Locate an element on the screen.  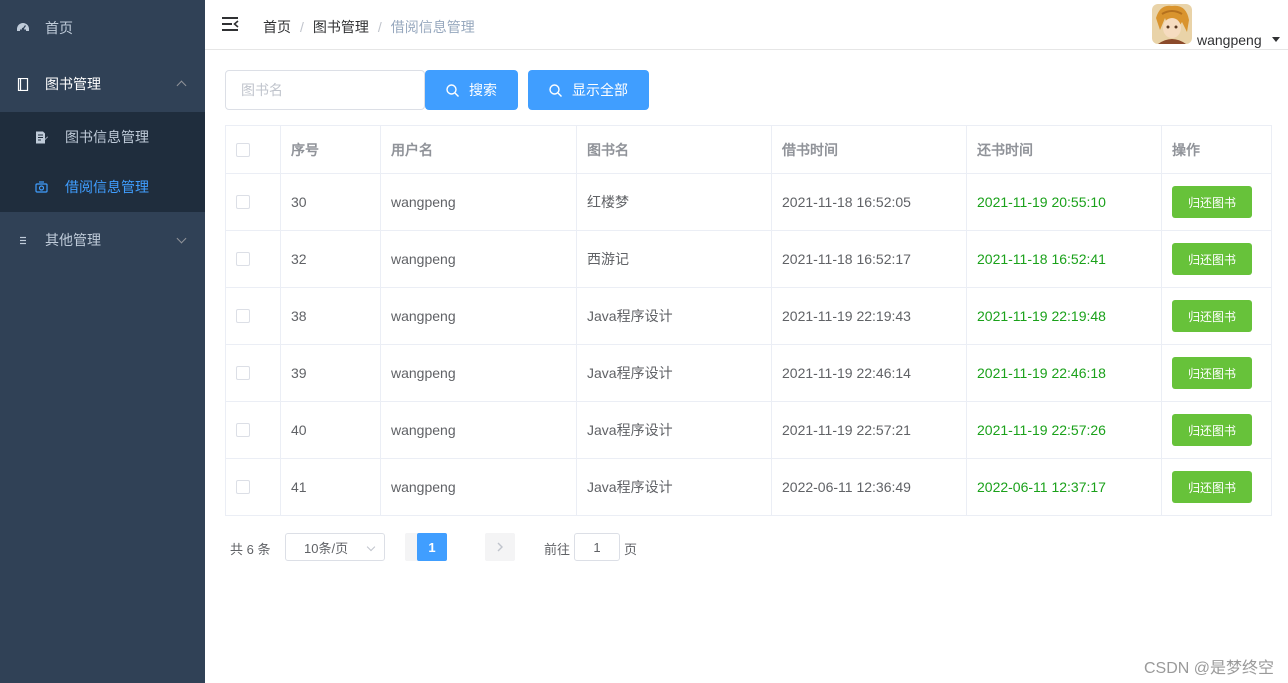
select-all-checkbox is located at coordinates (243, 149).